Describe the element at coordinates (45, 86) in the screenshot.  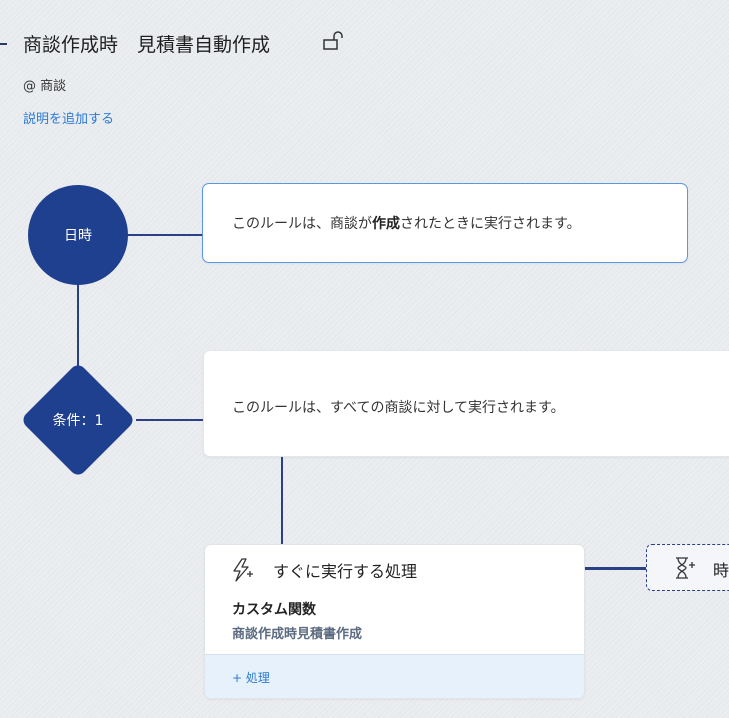
I see `module-label: @ 商談` at that location.